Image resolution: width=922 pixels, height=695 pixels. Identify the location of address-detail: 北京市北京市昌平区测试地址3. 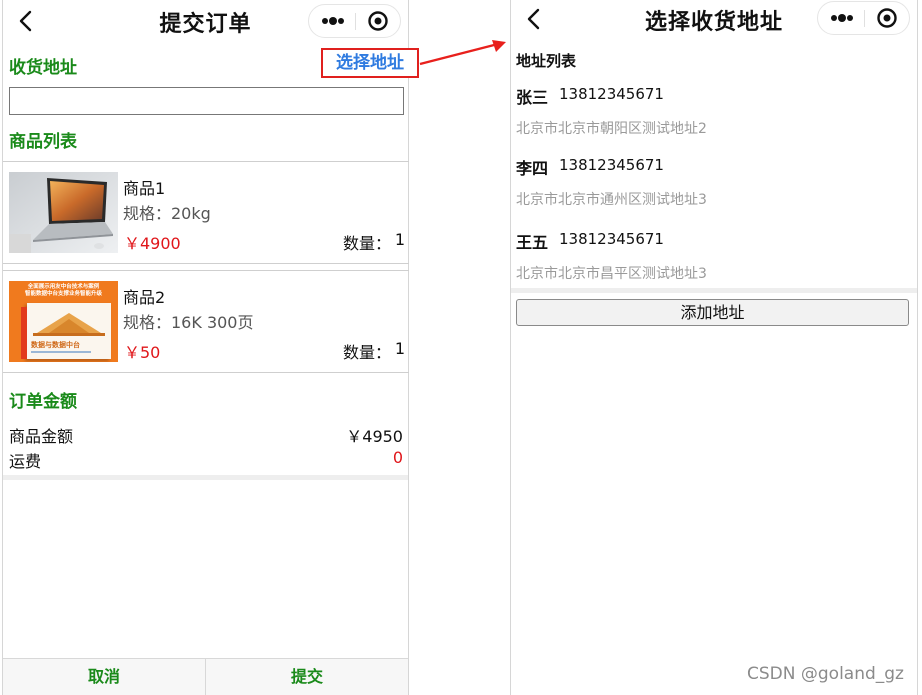
(611, 274).